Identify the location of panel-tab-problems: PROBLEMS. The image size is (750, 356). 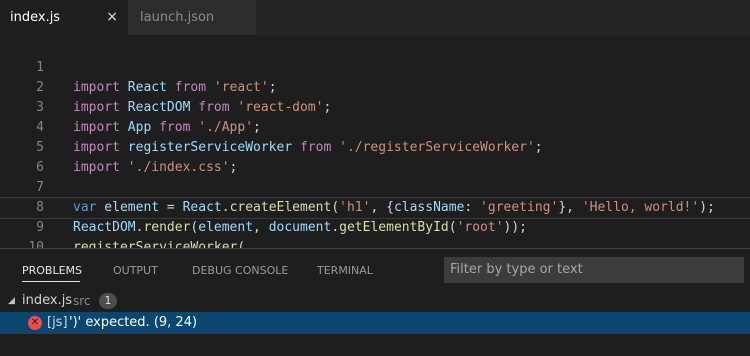
(52, 271).